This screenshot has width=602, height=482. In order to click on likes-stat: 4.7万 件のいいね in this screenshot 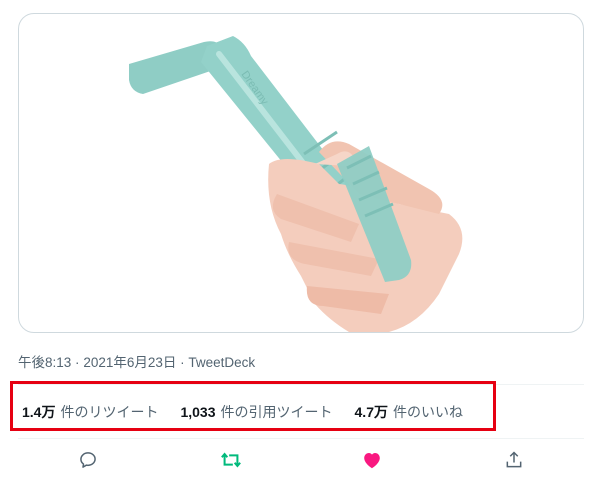, I will do `click(409, 412)`.